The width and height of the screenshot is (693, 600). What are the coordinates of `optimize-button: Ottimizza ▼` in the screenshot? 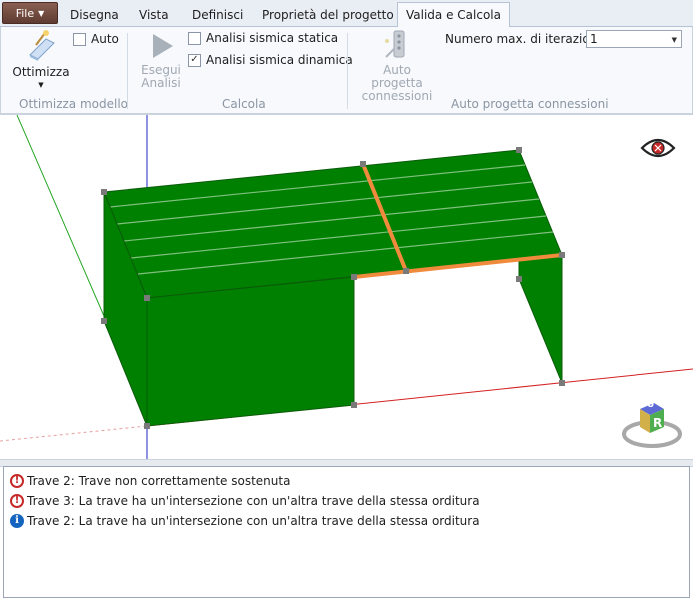 It's located at (41, 60).